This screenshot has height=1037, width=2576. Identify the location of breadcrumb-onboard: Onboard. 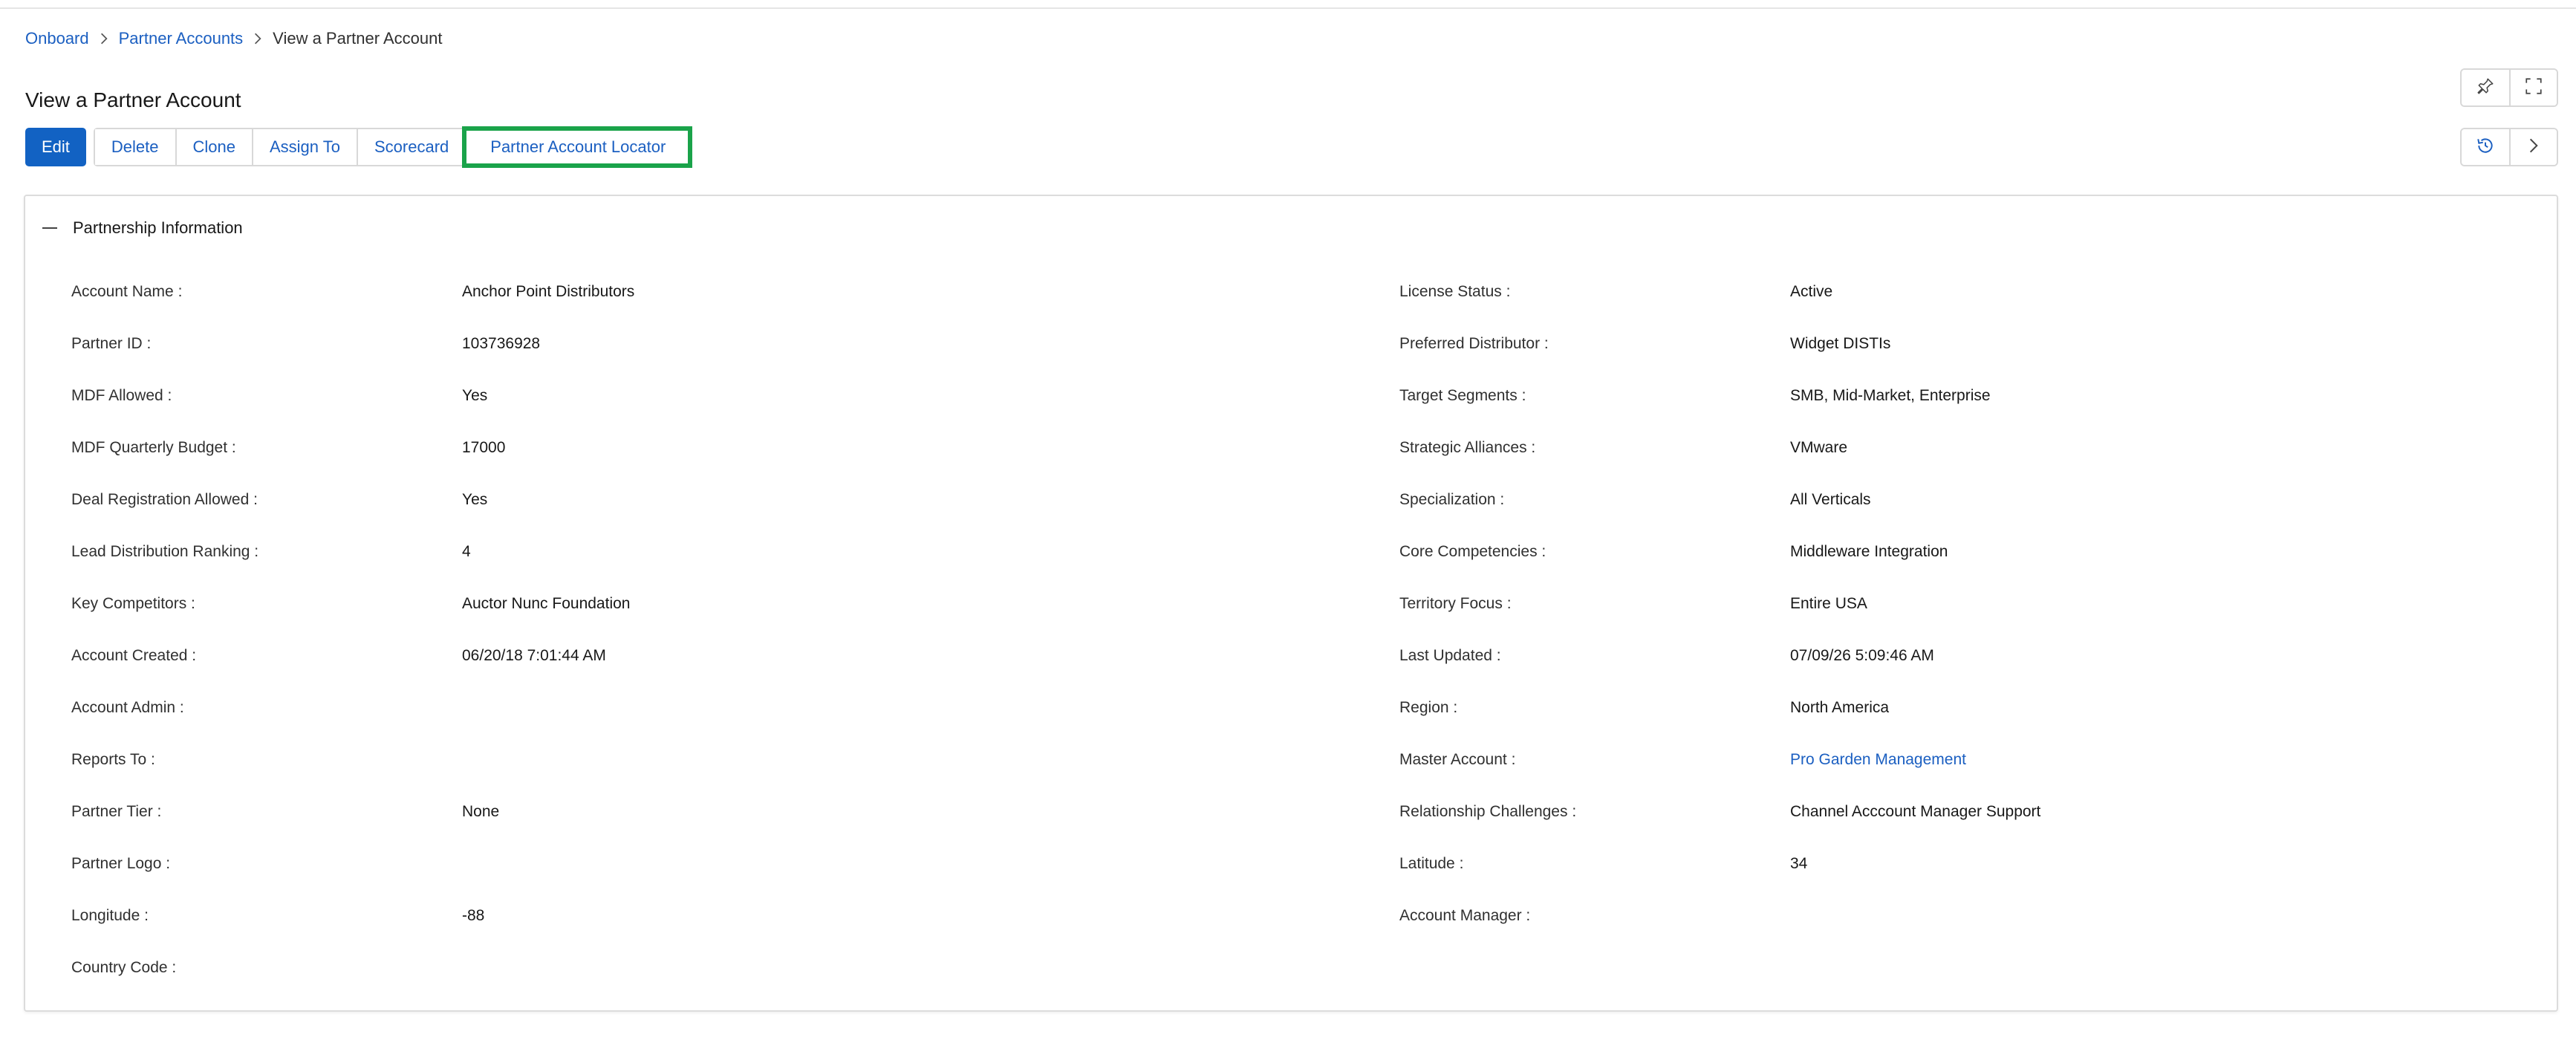
(57, 39).